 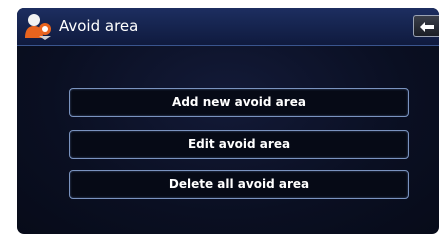 I want to click on delete-all-avoid-area-button: Delete all avoid area, so click(x=239, y=184).